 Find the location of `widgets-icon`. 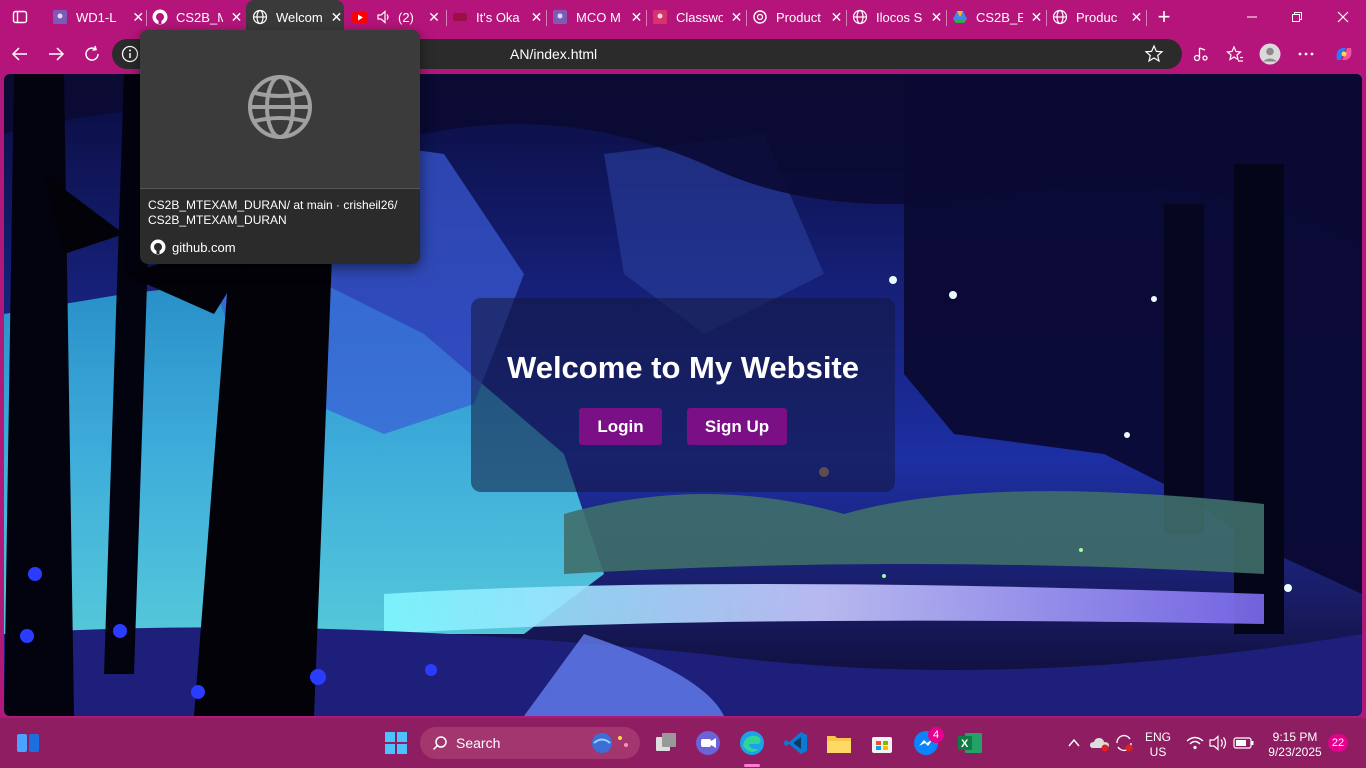

widgets-icon is located at coordinates (28, 743).